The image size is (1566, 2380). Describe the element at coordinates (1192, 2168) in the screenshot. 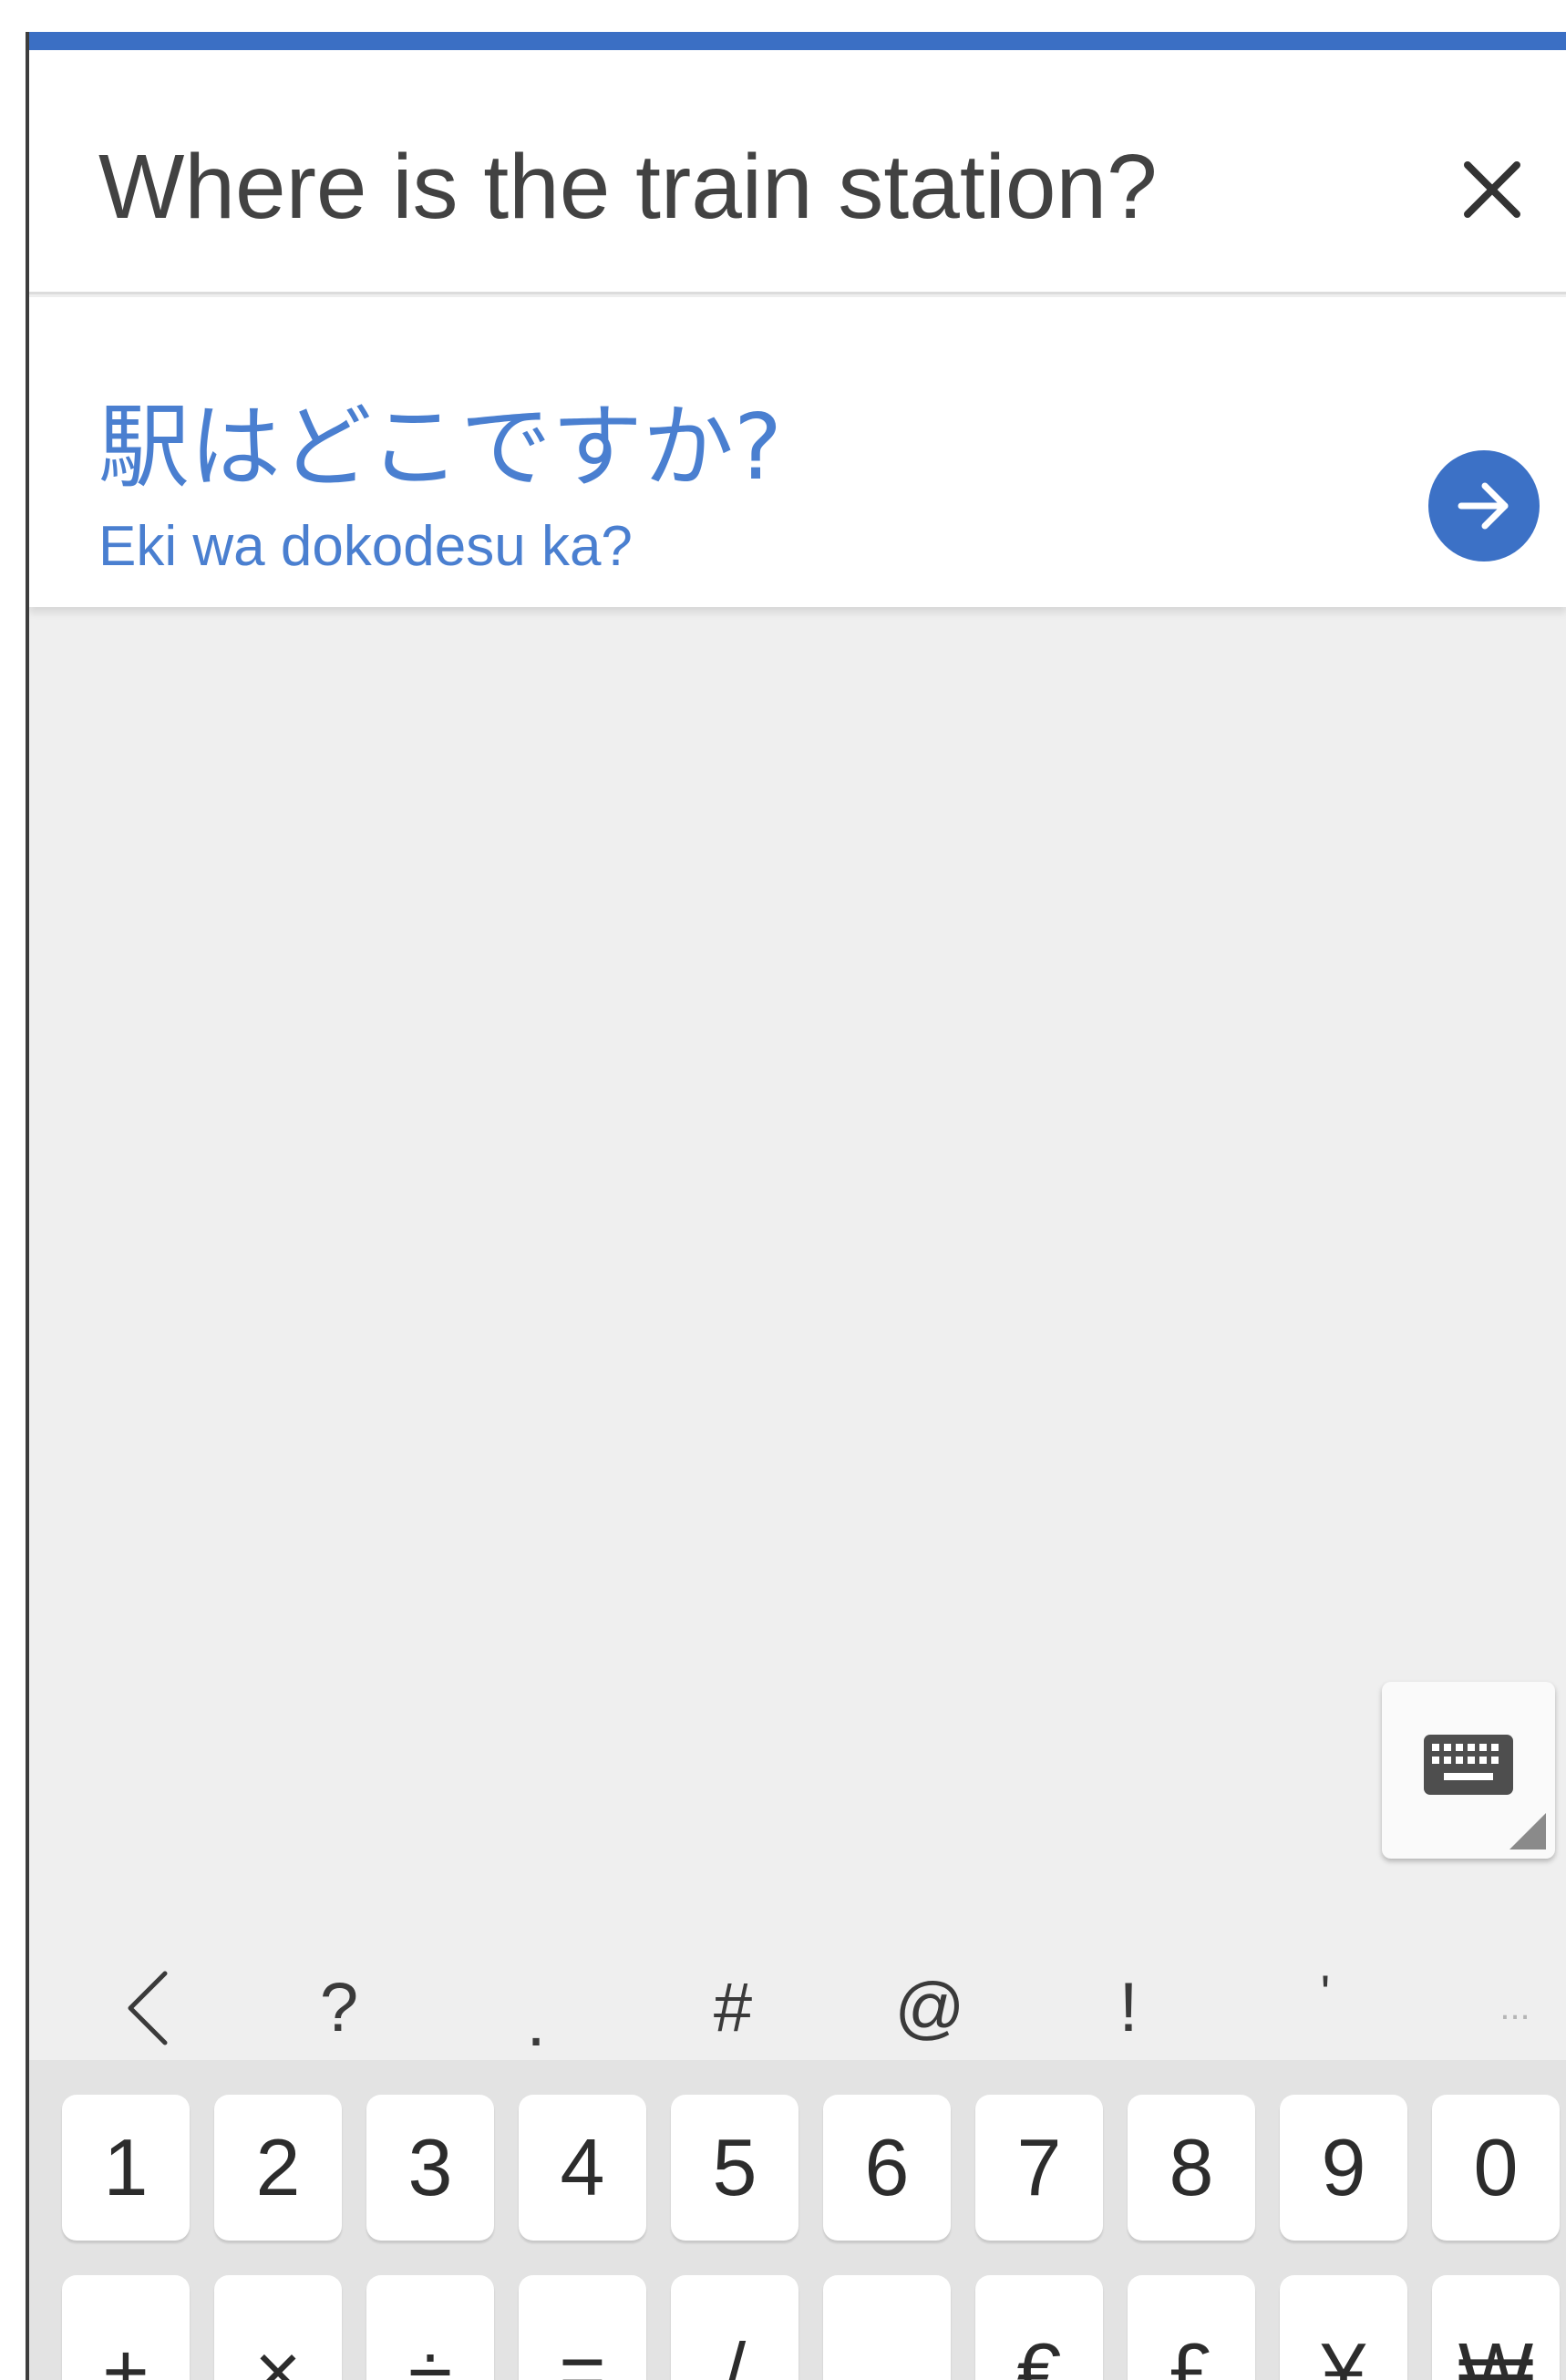

I see `key-8: 8` at that location.